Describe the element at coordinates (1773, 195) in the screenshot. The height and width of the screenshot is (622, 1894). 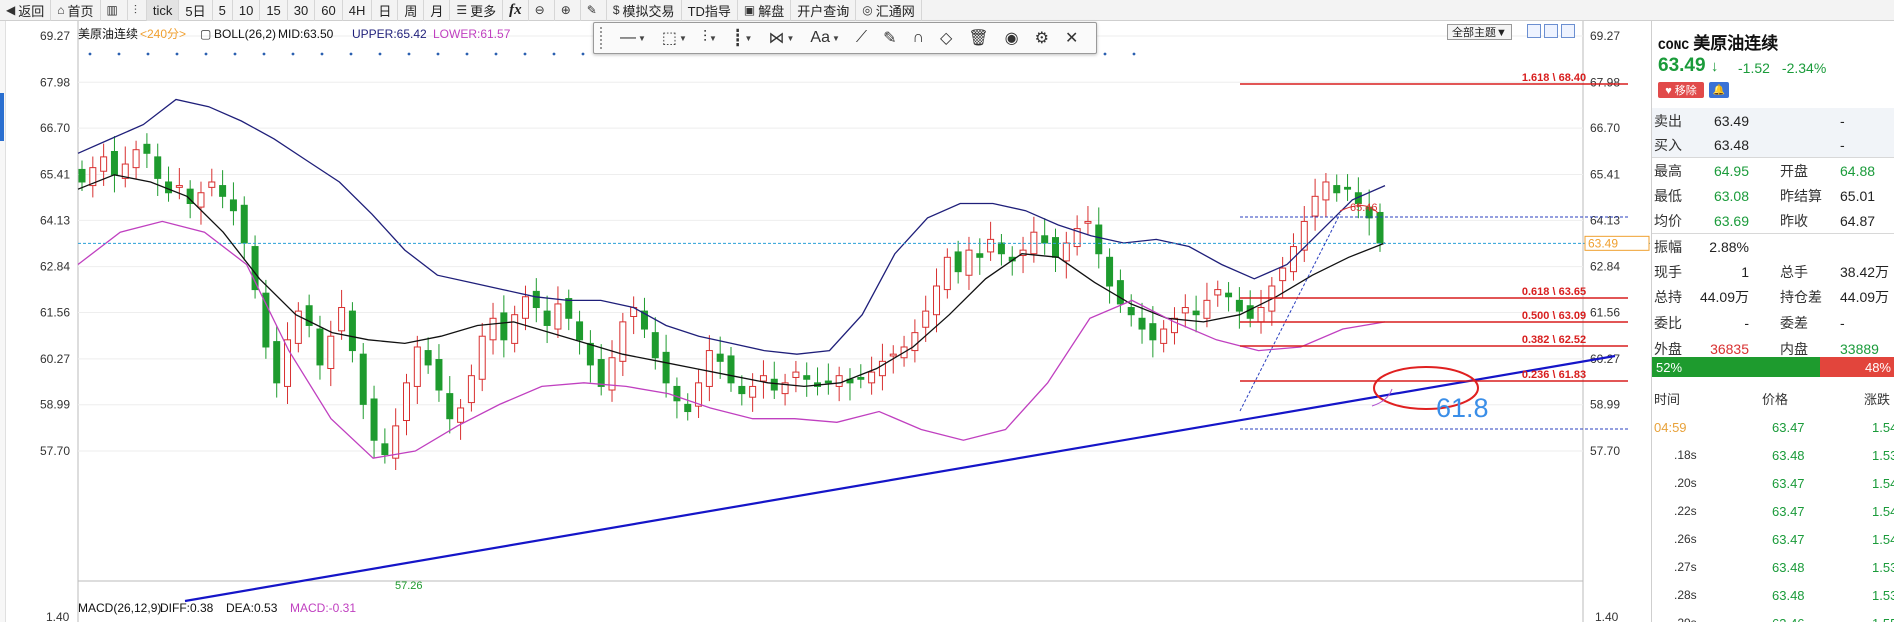
I see `quote-row: 最低 63.08 昨结算 65.01` at that location.